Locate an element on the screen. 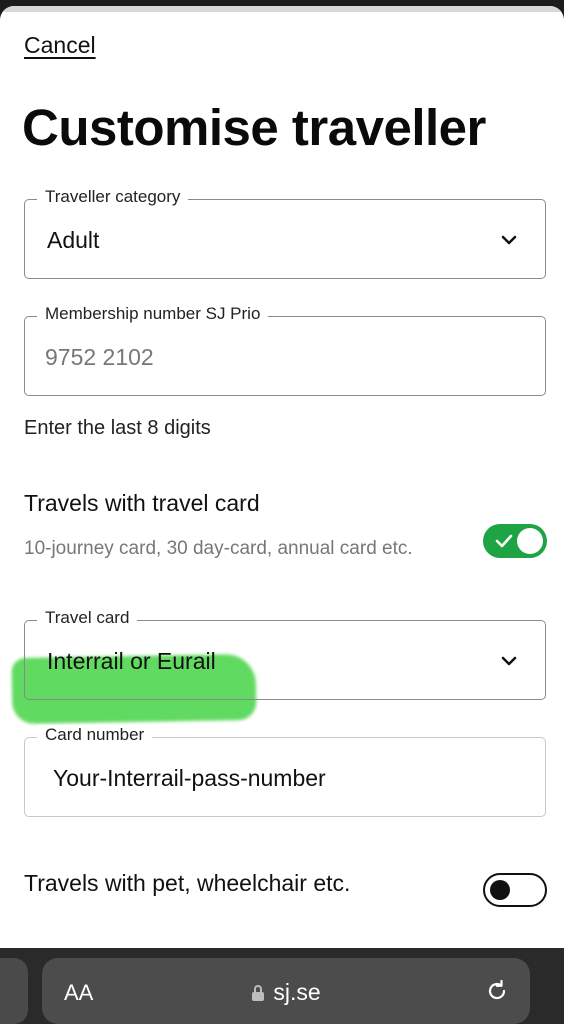 This screenshot has width=564, height=1024. membership-helper-text: Enter the last 8 digits is located at coordinates (117, 428).